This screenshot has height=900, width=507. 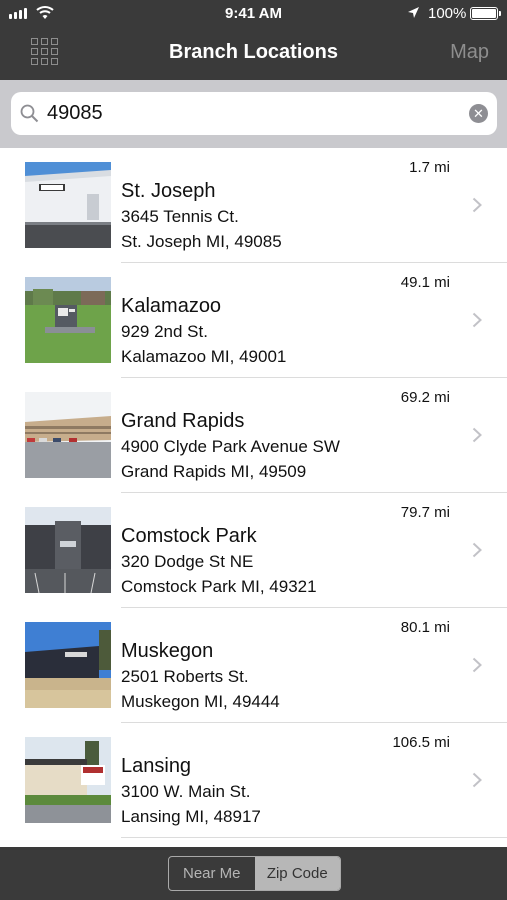 What do you see at coordinates (297, 873) in the screenshot?
I see `zip-code-segment: Zip Code` at bounding box center [297, 873].